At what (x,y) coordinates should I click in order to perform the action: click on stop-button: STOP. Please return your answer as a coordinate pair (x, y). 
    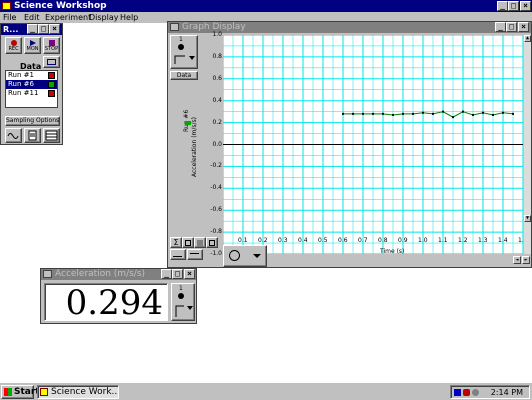
    Looking at the image, I should click on (51, 45).